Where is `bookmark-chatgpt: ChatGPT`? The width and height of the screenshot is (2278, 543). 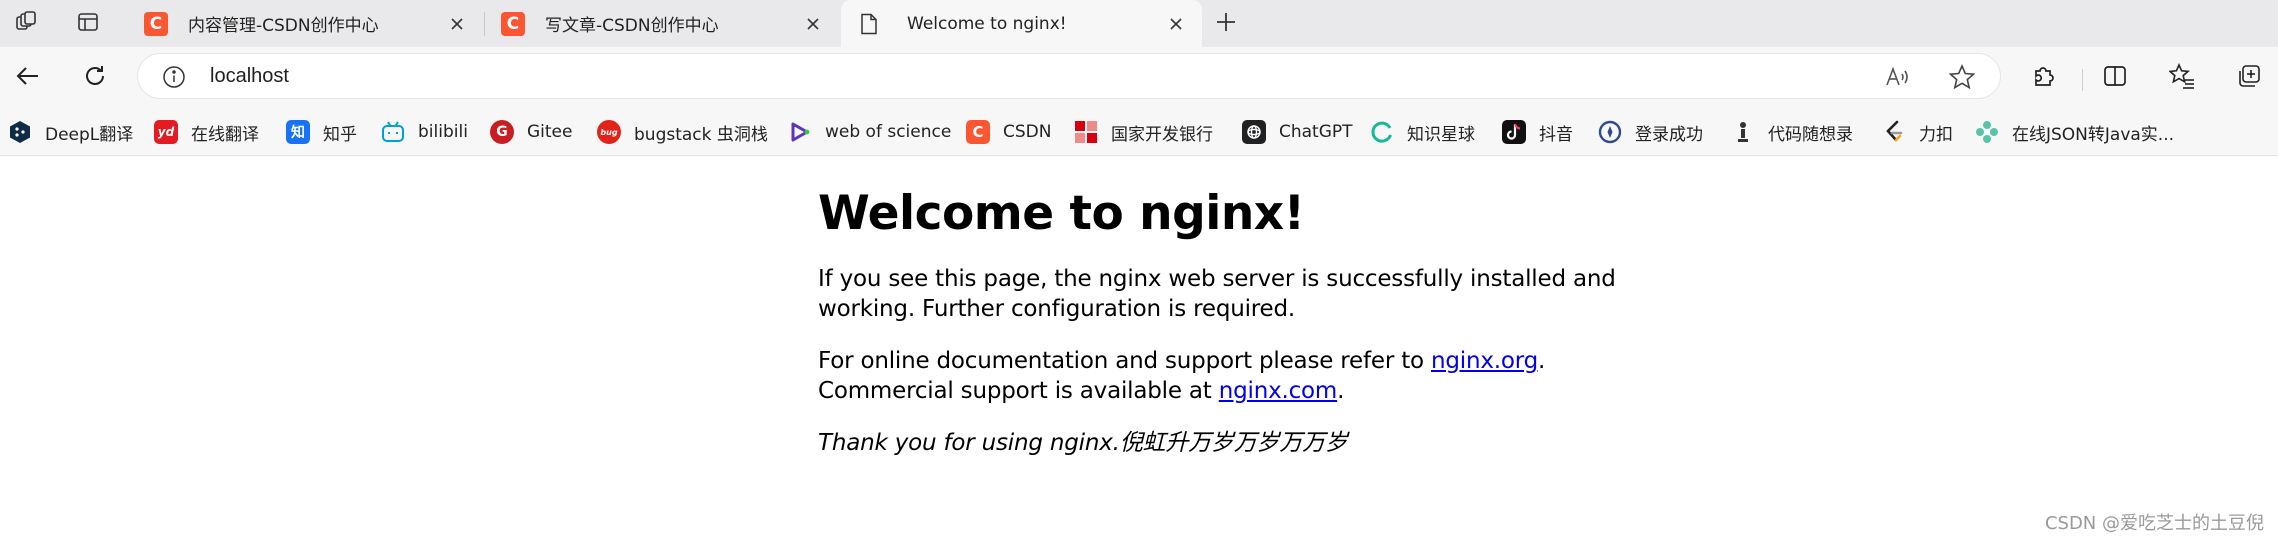 bookmark-chatgpt: ChatGPT is located at coordinates (1297, 132).